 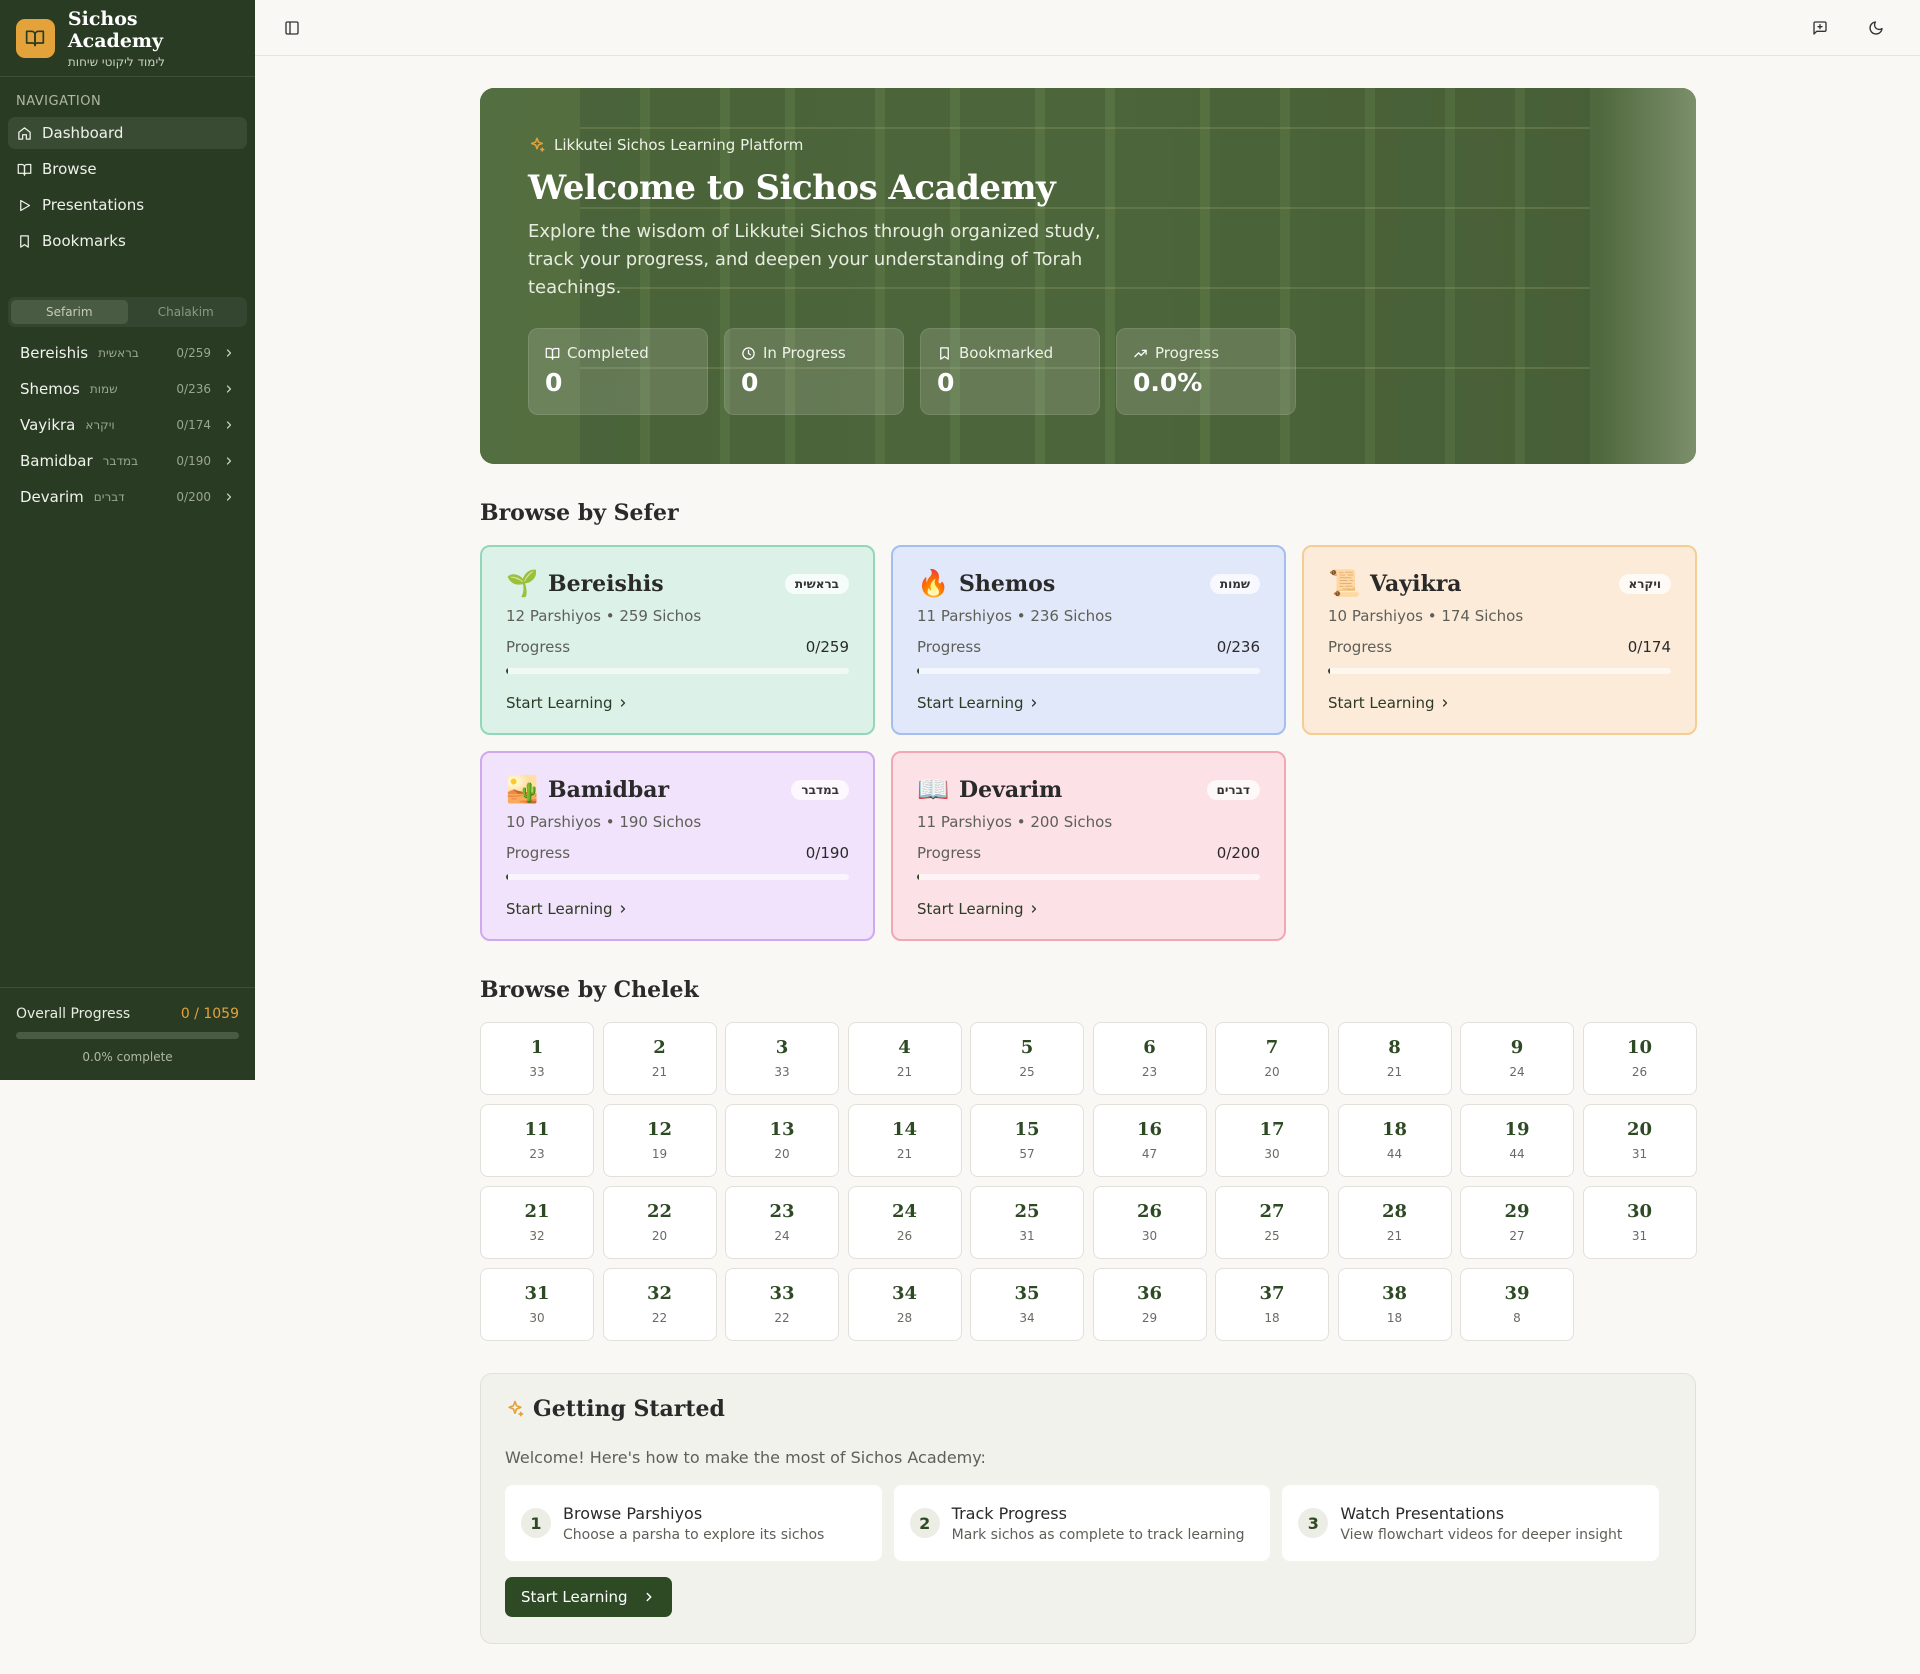 What do you see at coordinates (1027, 1140) in the screenshot?
I see `chelek-tile-15: 15 57` at bounding box center [1027, 1140].